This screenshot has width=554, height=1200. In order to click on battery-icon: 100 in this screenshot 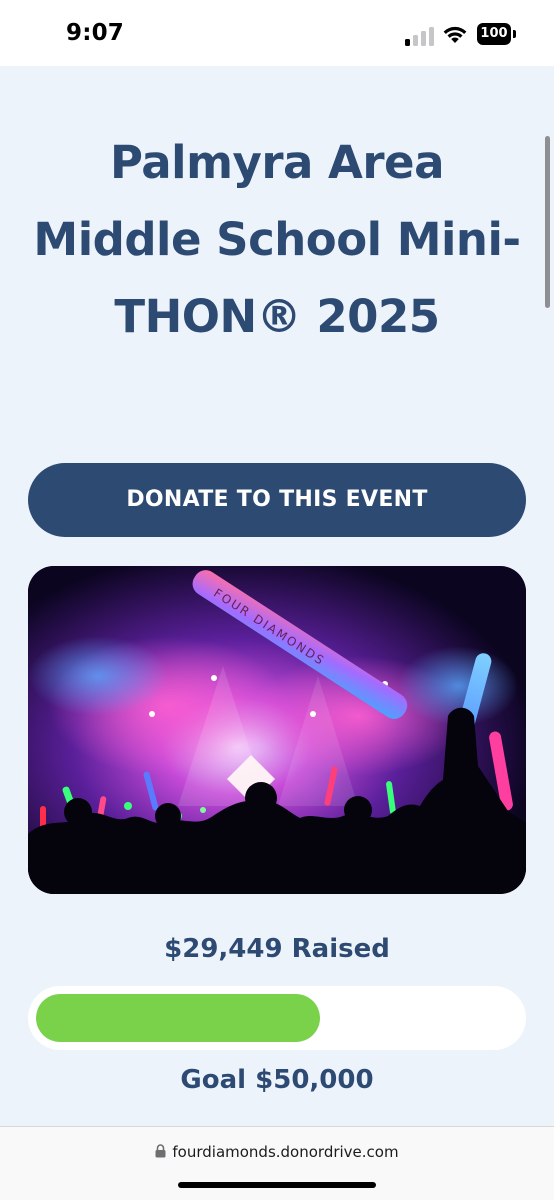, I will do `click(497, 35)`.